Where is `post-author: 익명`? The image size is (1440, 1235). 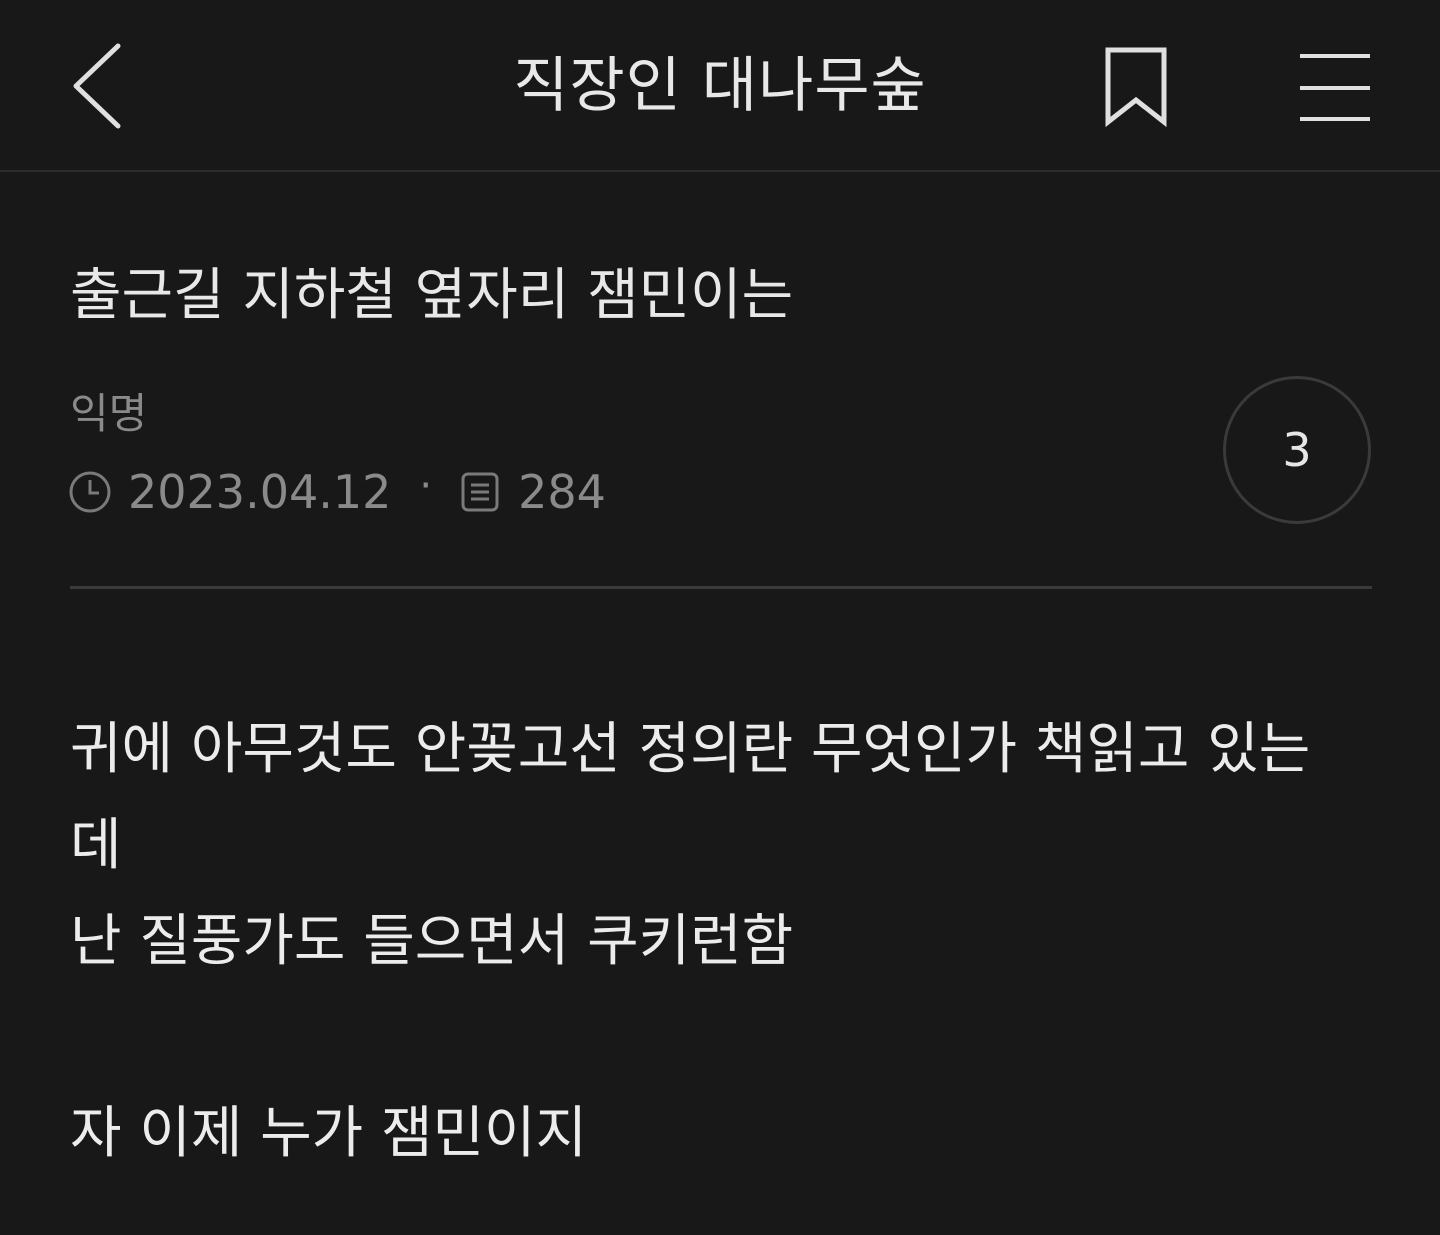 post-author: 익명 is located at coordinates (109, 413).